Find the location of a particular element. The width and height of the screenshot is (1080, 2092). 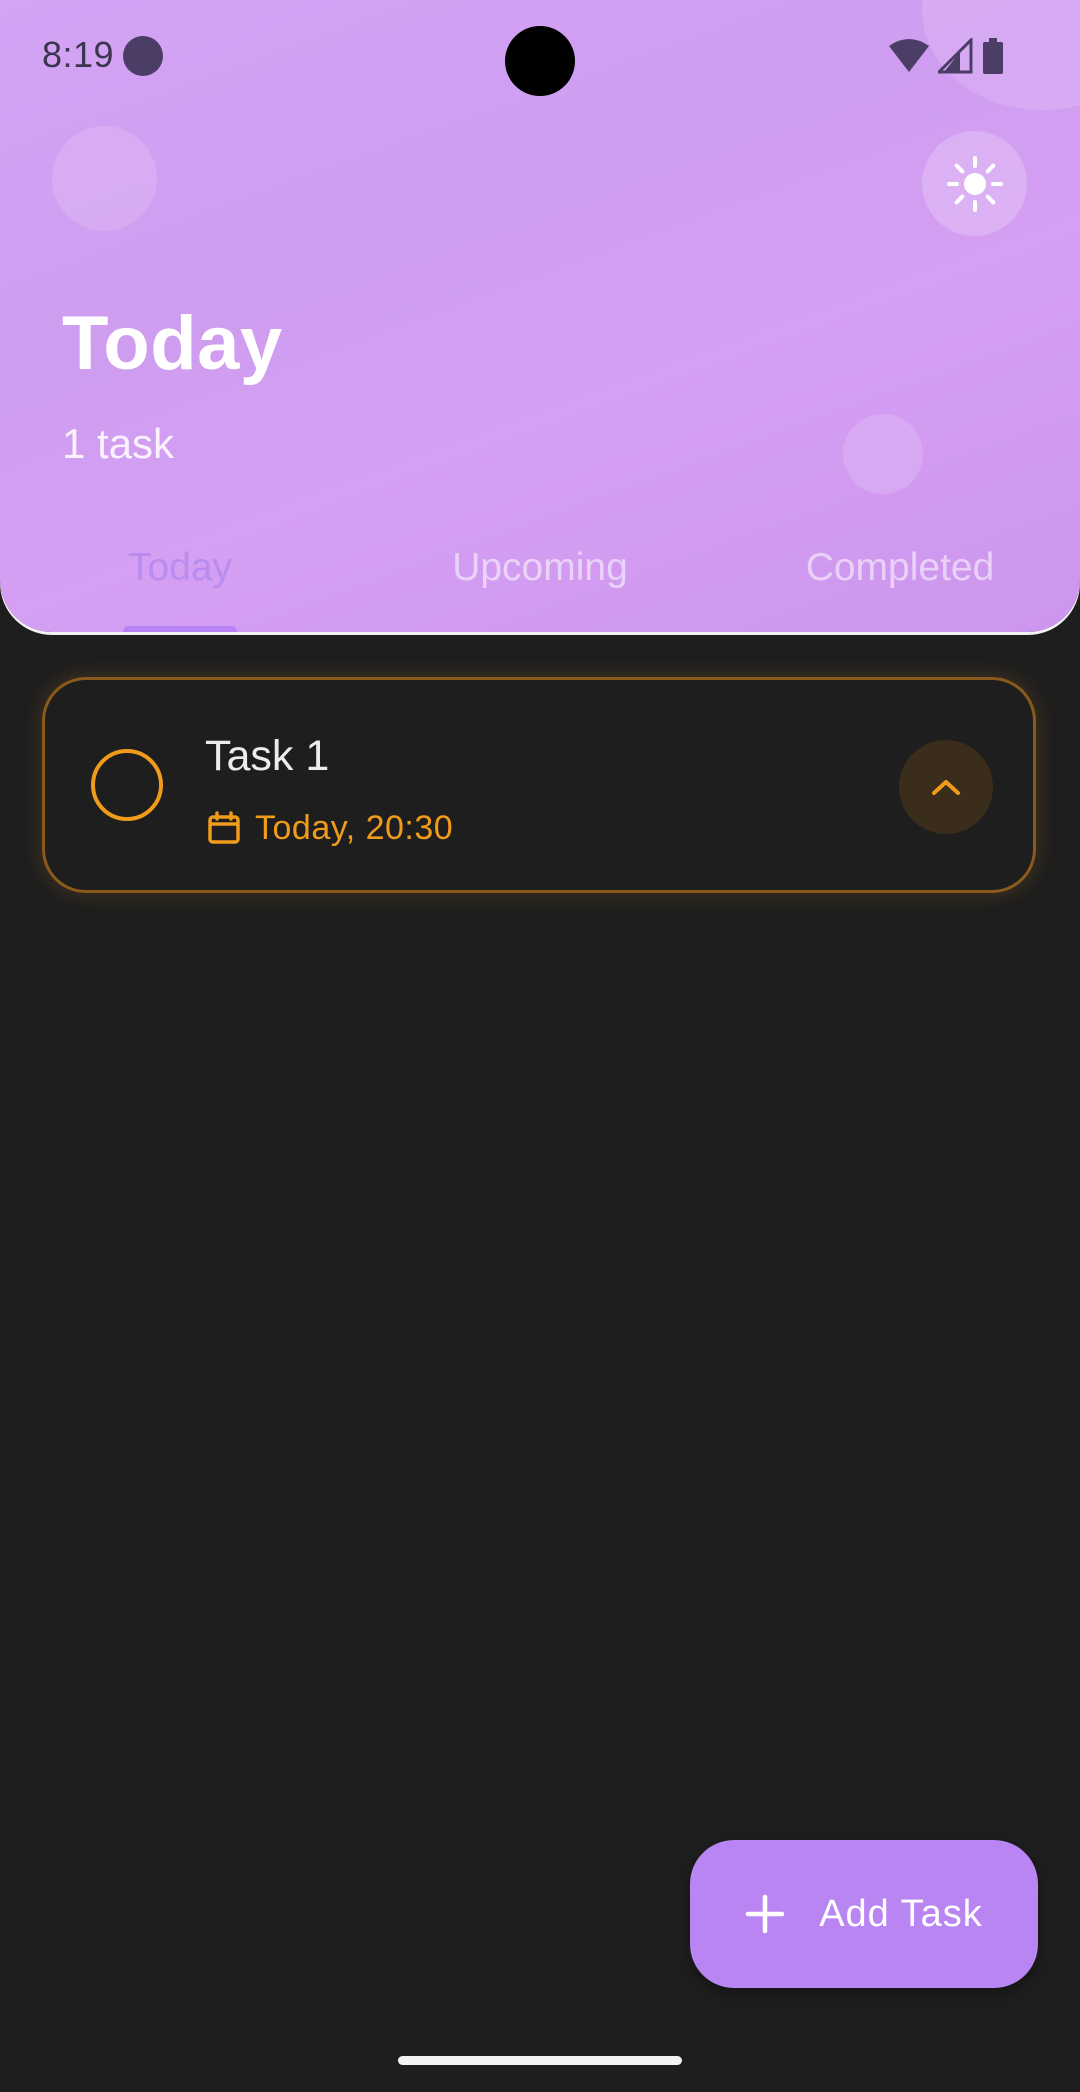

chevron-up-icon is located at coordinates (946, 787).